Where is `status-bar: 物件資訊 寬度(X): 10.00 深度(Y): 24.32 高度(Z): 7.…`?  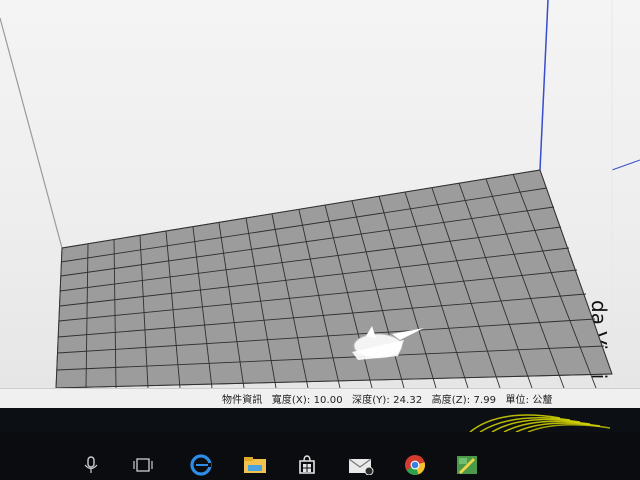
status-bar: 物件資訊 寬度(X): 10.00 深度(Y): 24.32 高度(Z): 7.… is located at coordinates (320, 398).